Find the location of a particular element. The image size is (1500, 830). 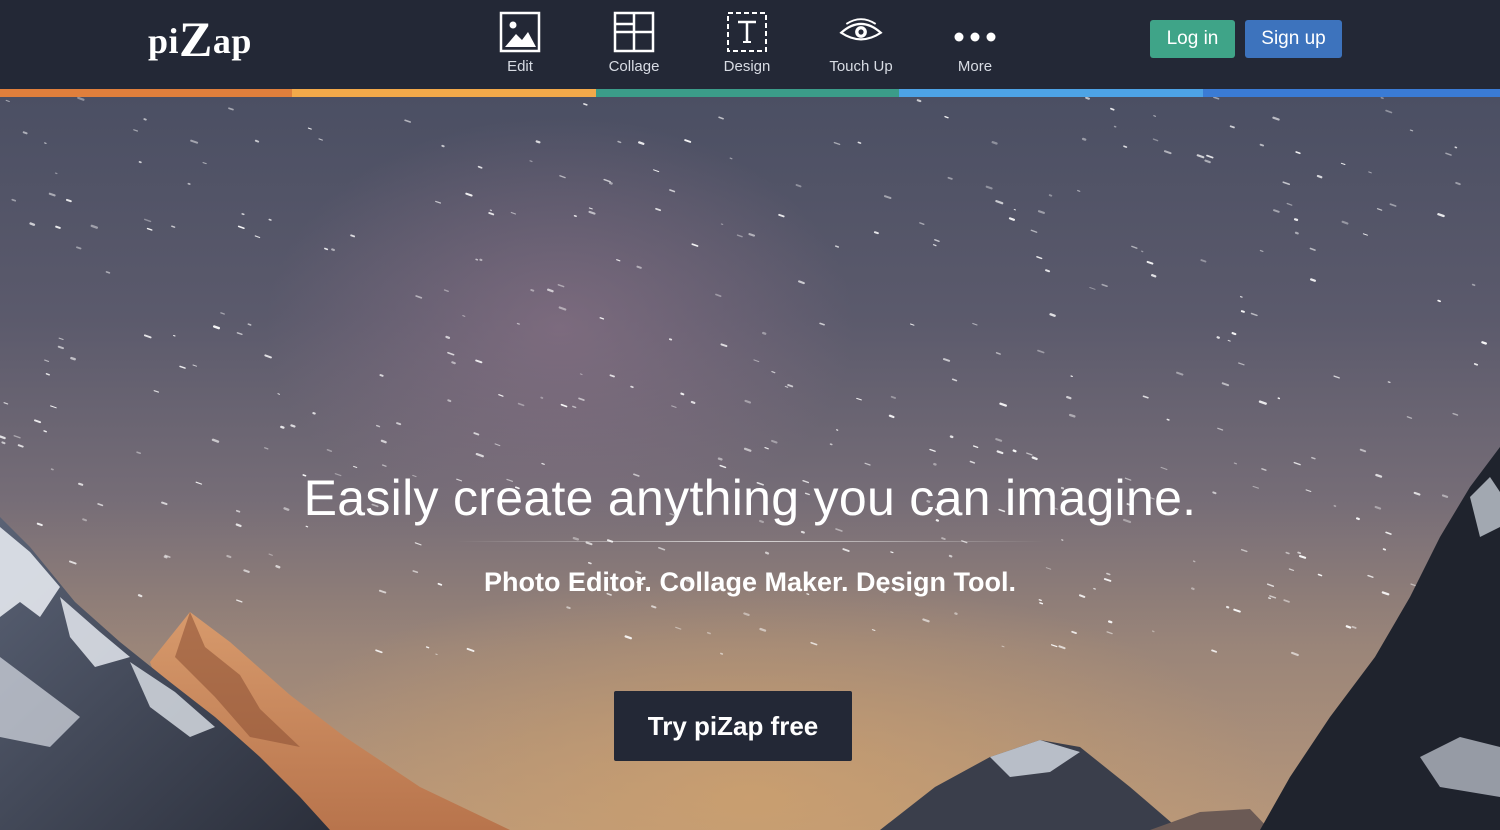

image-icon is located at coordinates (520, 32).